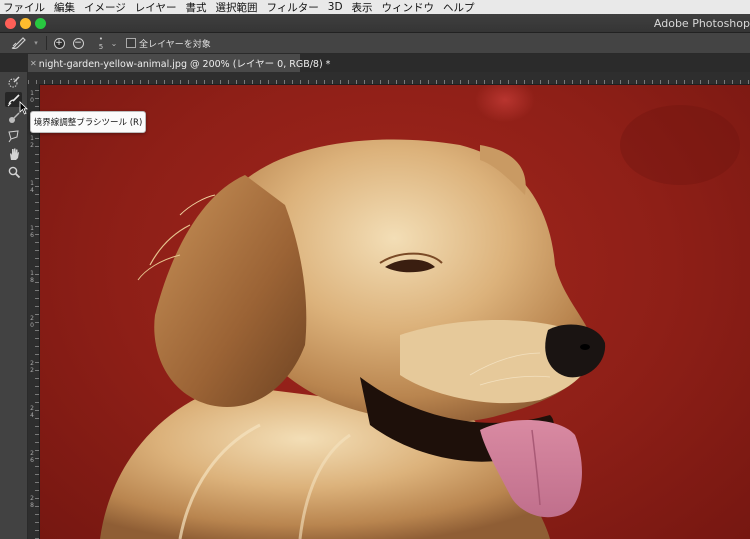 The width and height of the screenshot is (750, 539). I want to click on ruler-label: 1 4, so click(32, 187).